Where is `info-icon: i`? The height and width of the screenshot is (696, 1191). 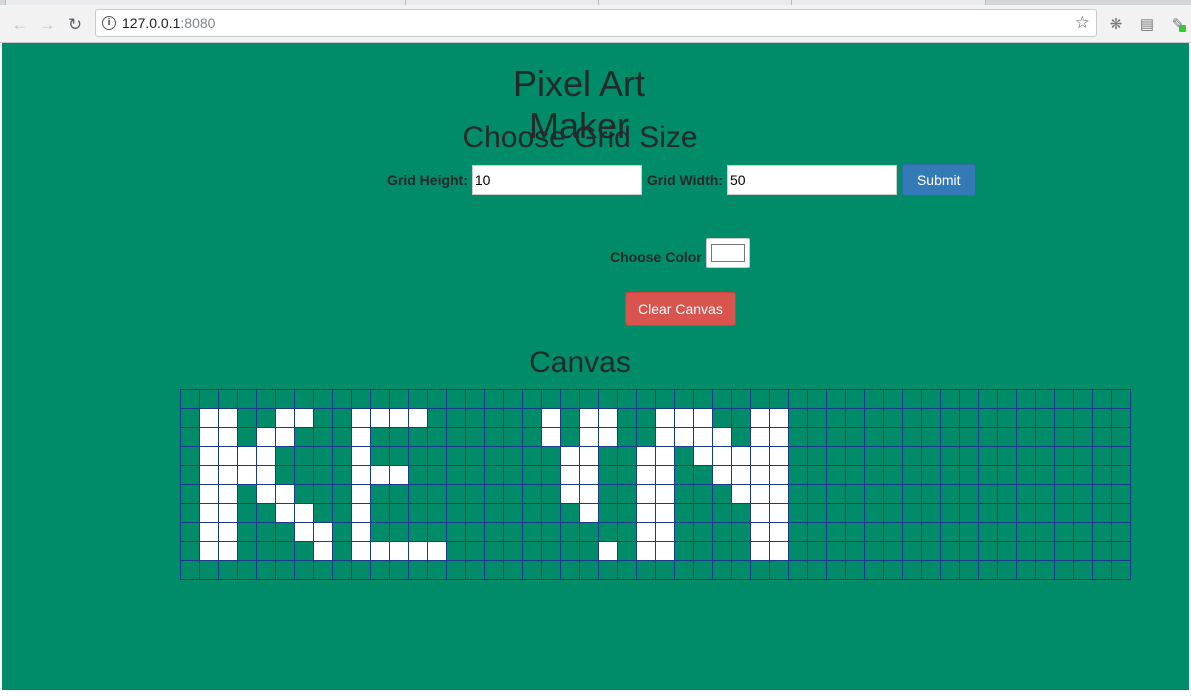 info-icon: i is located at coordinates (109, 23).